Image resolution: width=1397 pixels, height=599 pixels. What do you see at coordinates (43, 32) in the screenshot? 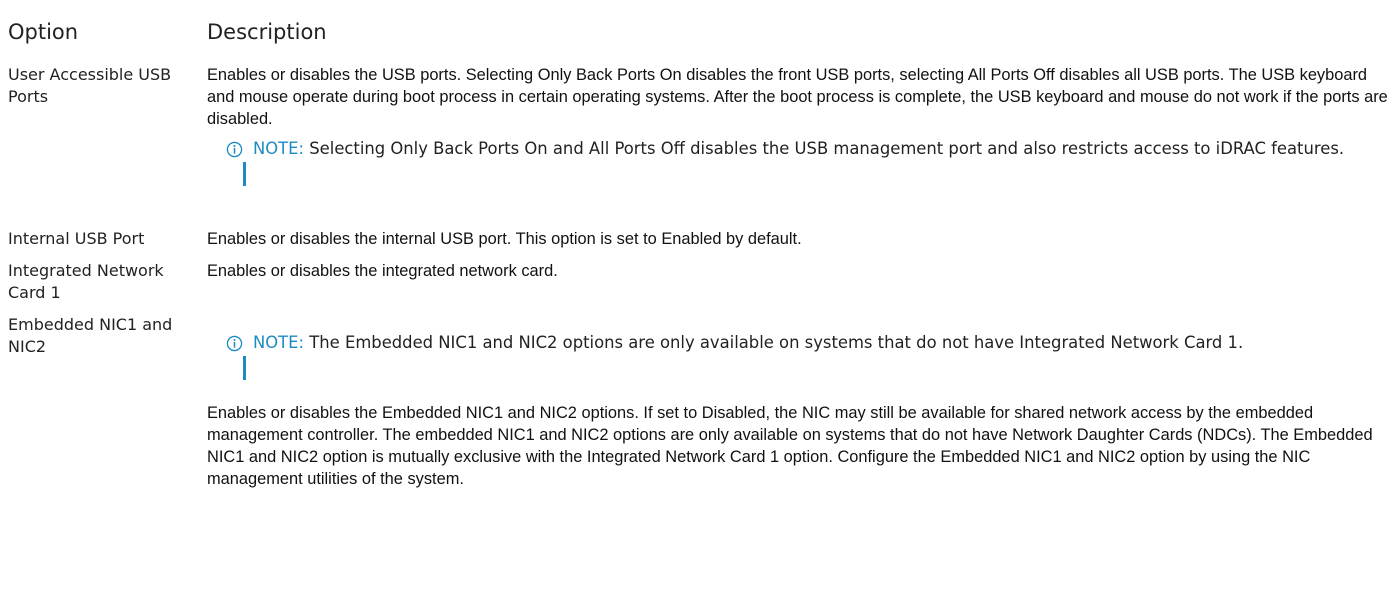
I see `option-column-header: Option` at bounding box center [43, 32].